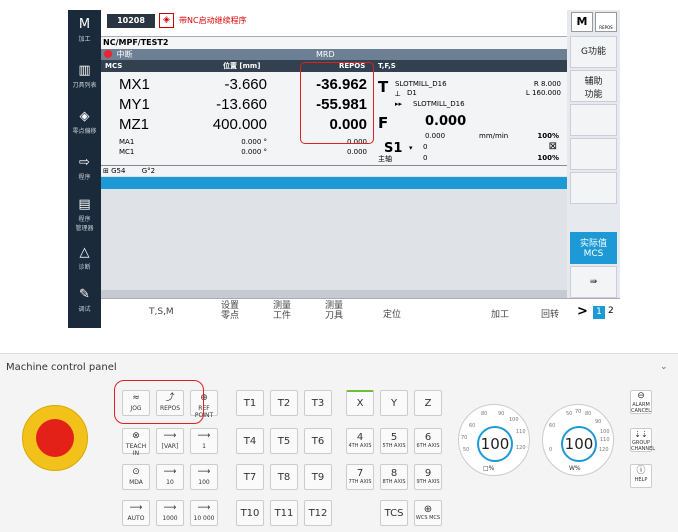 The image size is (678, 532). What do you see at coordinates (318, 441) in the screenshot?
I see `t6-key: T6` at bounding box center [318, 441].